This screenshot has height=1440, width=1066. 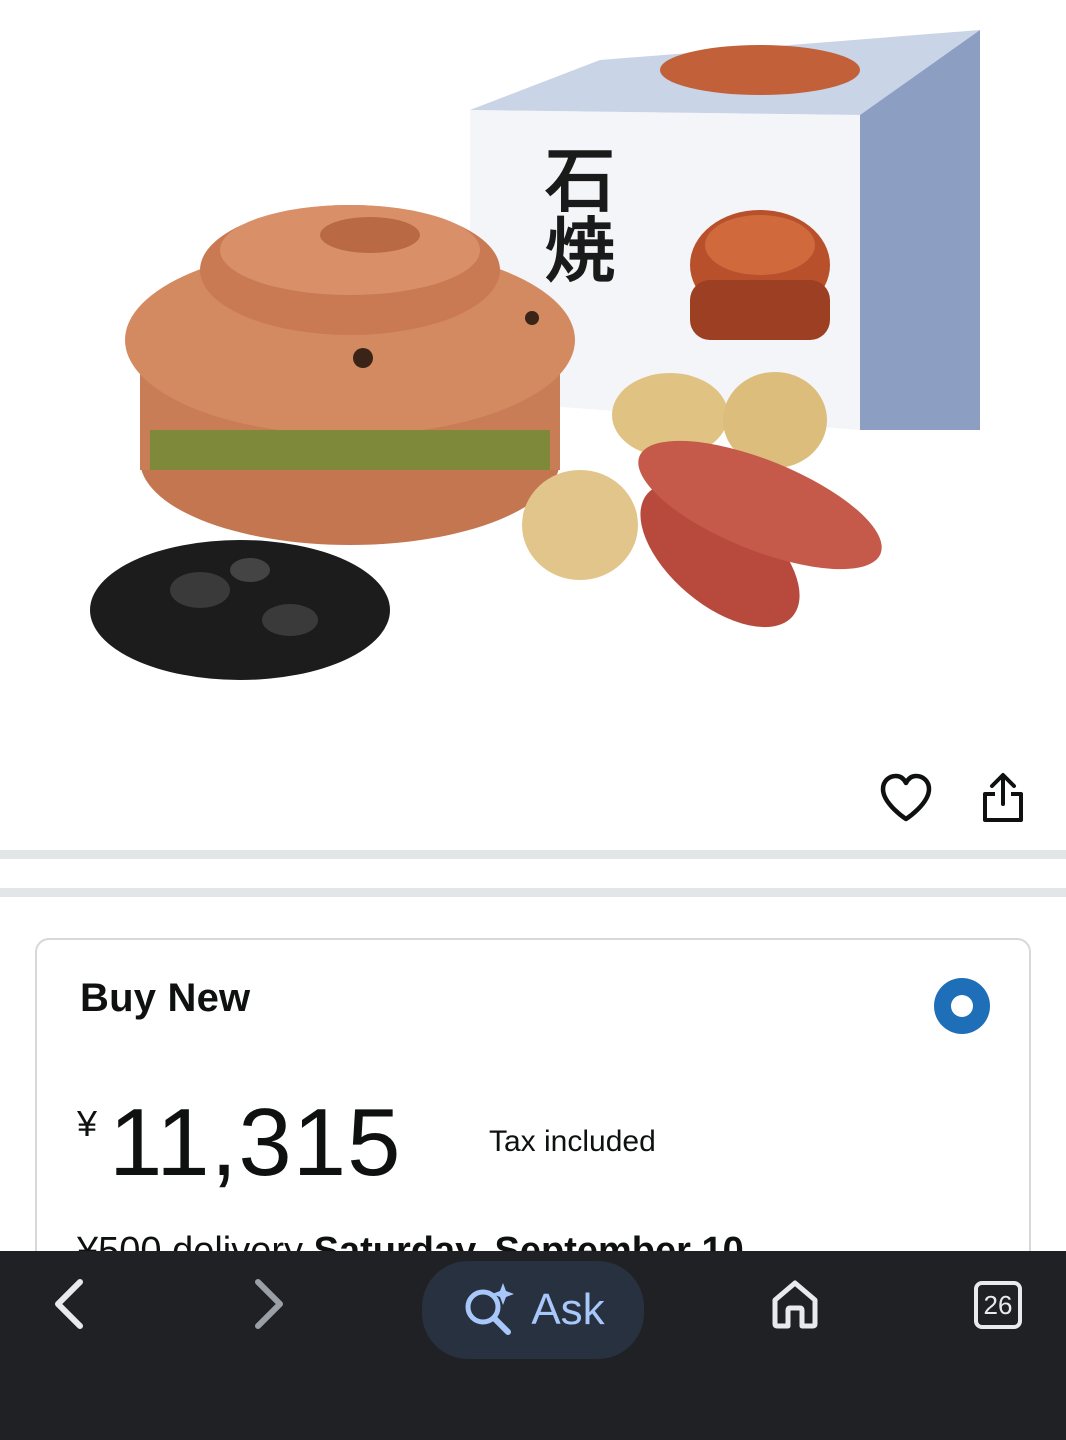 I want to click on heart-outline-icon, so click(x=906, y=799).